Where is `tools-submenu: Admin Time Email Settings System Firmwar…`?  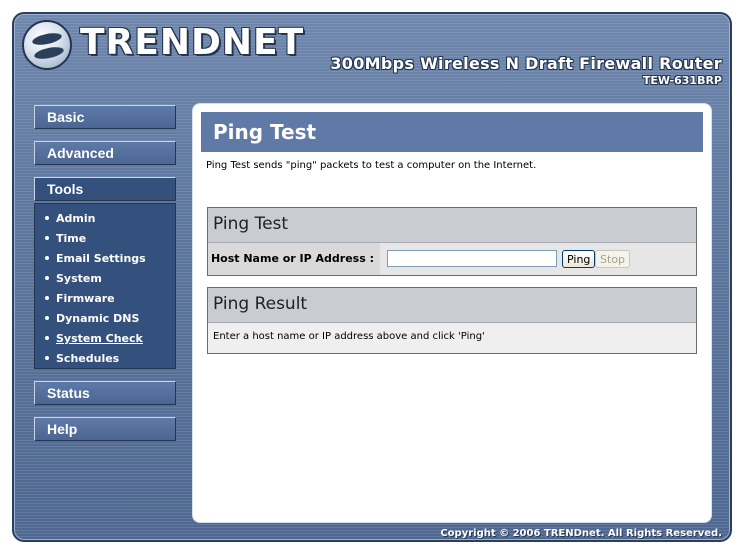
tools-submenu: Admin Time Email Settings System Firmwar… is located at coordinates (105, 286).